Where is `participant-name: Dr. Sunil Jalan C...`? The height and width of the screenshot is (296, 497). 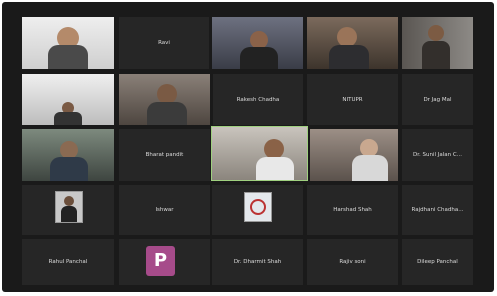
participant-name: Dr. Sunil Jalan C... is located at coordinates (437, 155).